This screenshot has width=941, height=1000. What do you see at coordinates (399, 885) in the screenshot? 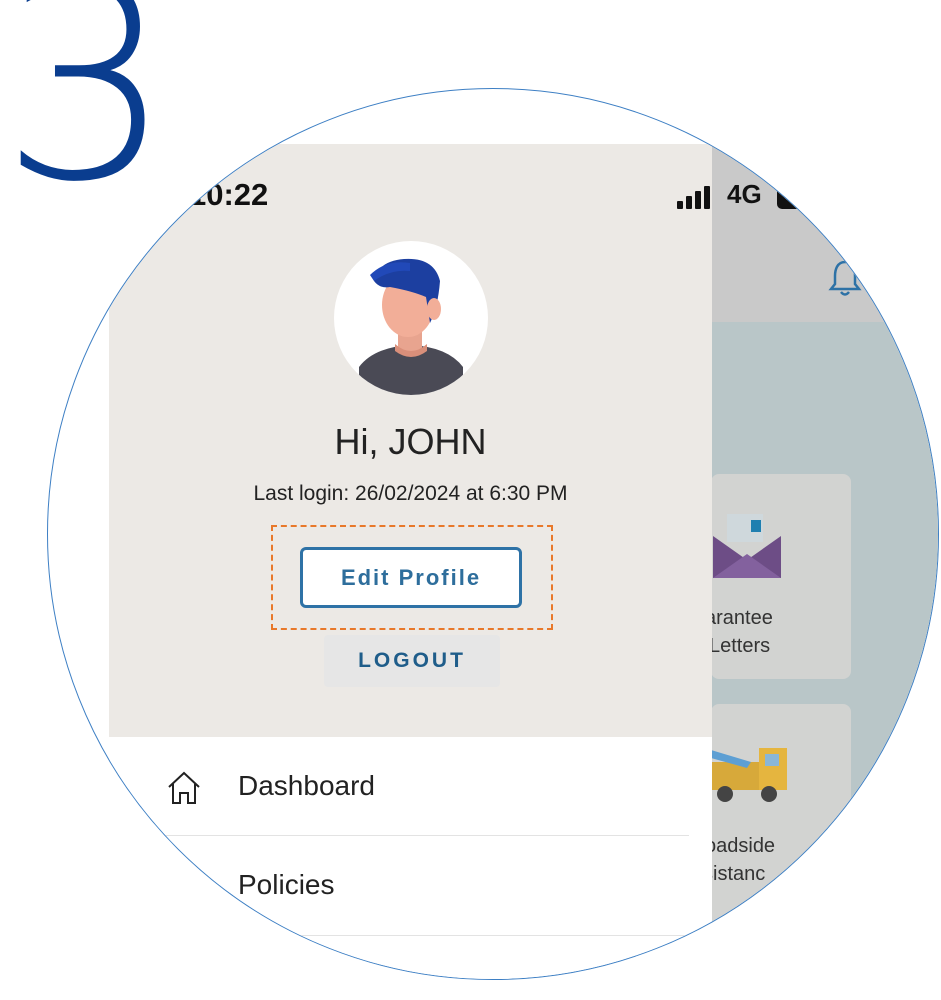
I see `menu-item-policies: Policies` at bounding box center [399, 885].